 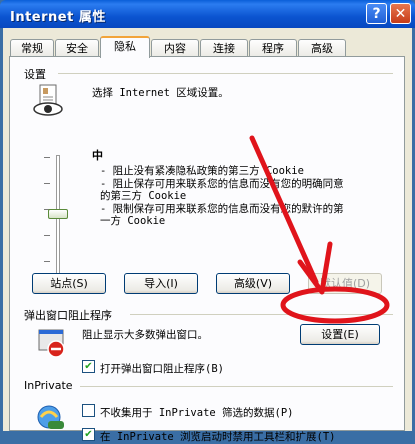 What do you see at coordinates (218, 436) in the screenshot?
I see `inprivate-toolbars-label: 在 InPrivate 浏览启动时禁用工具栏和扩展(T)` at bounding box center [218, 436].